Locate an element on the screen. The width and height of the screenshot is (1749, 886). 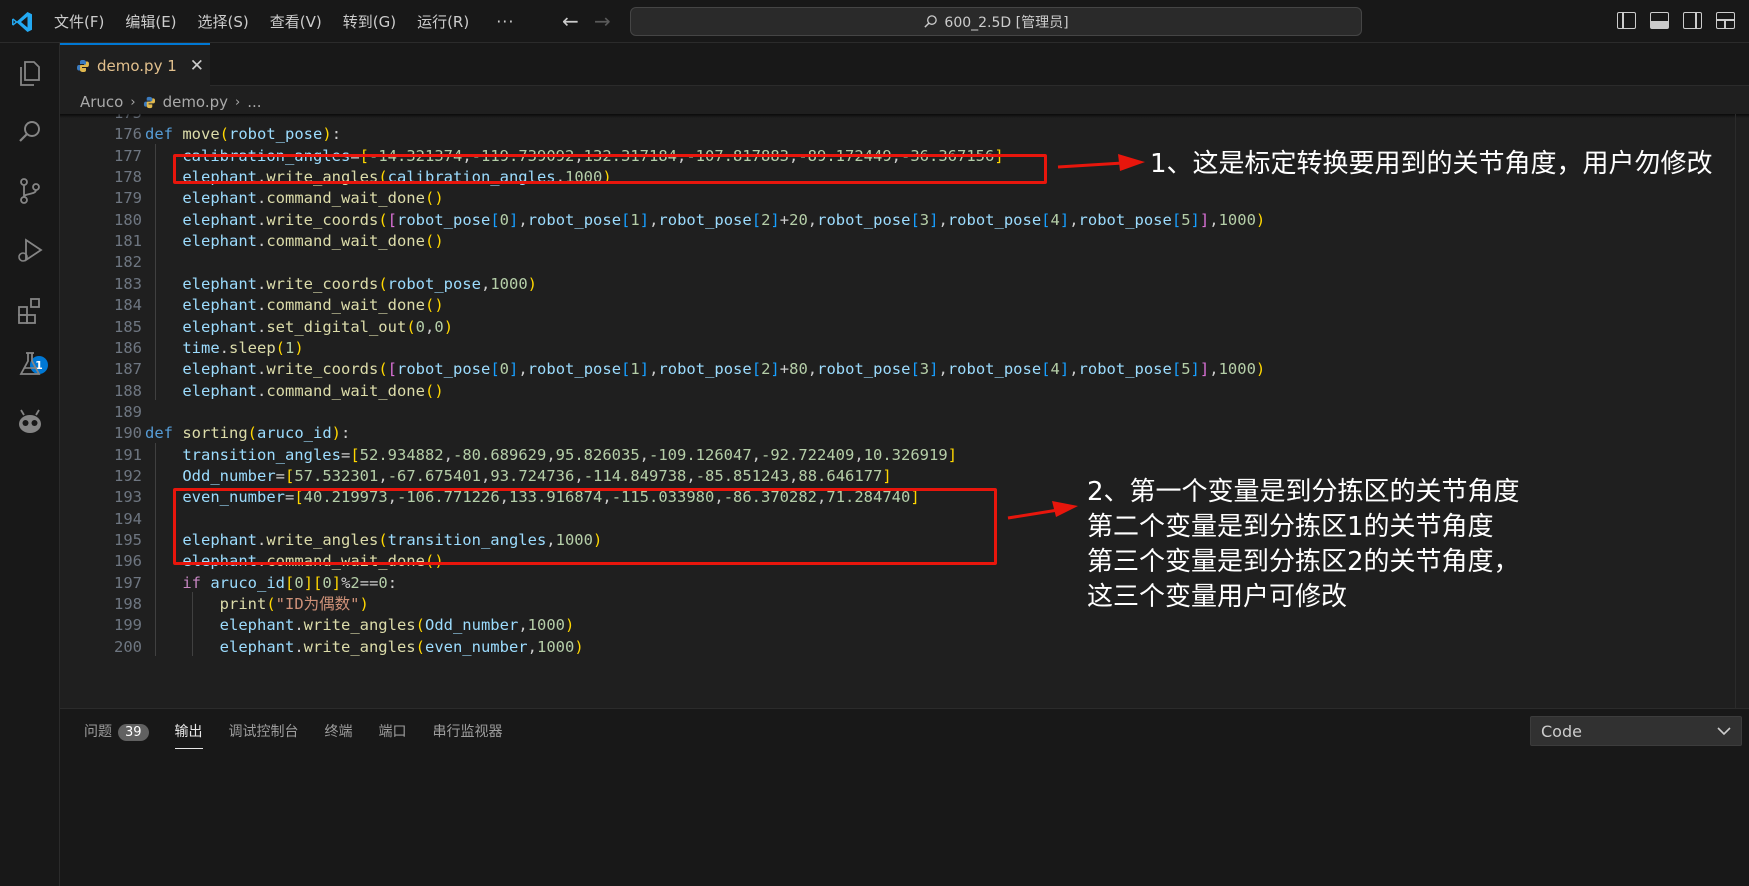
menu-run: 运行(R) is located at coordinates (443, 21).